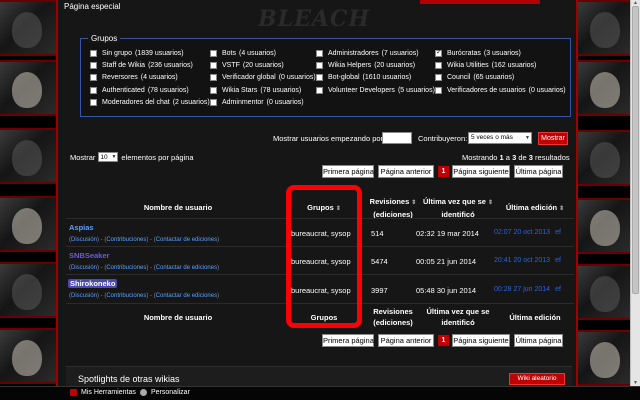 The width and height of the screenshot is (640, 400). Describe the element at coordinates (447, 233) in the screenshot. I see `user-last-seen: 02:32 19 mar 2014` at that location.